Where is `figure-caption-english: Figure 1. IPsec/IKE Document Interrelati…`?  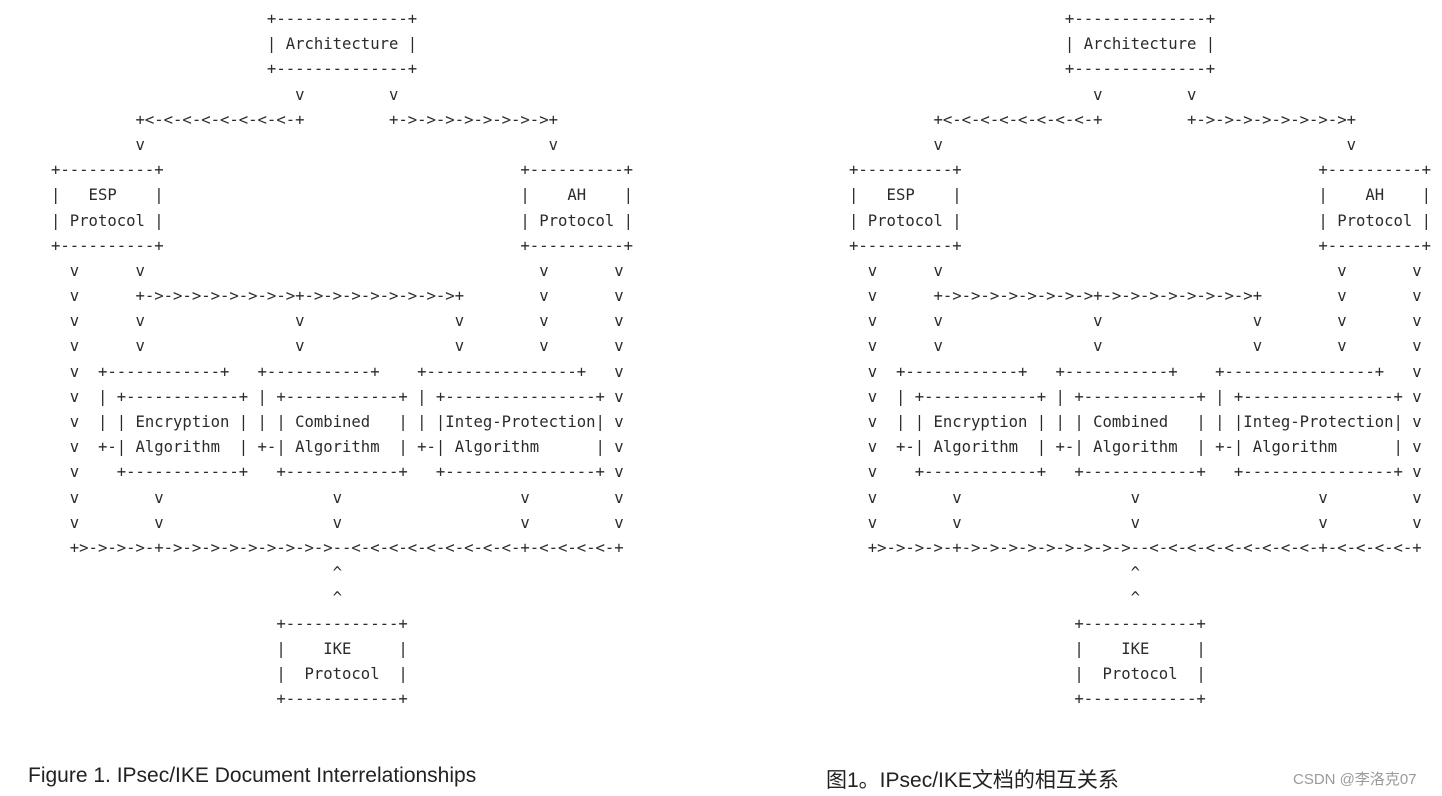
figure-caption-english: Figure 1. IPsec/IKE Document Interrelati… is located at coordinates (252, 776).